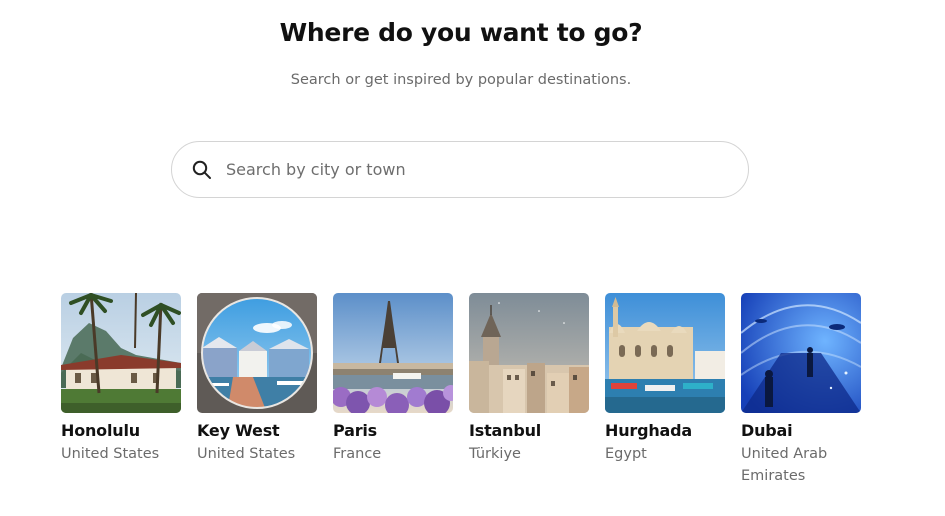  I want to click on destination-image-hurghada, so click(665, 353).